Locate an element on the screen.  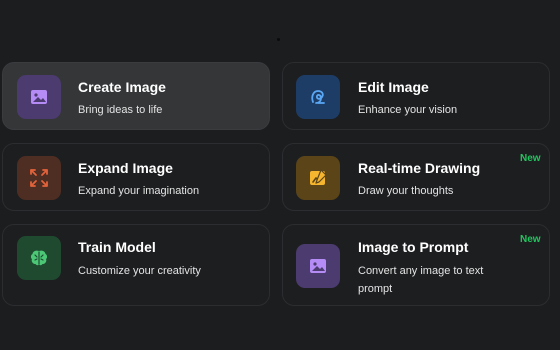
image-to-prompt-icon-box is located at coordinates (318, 266).